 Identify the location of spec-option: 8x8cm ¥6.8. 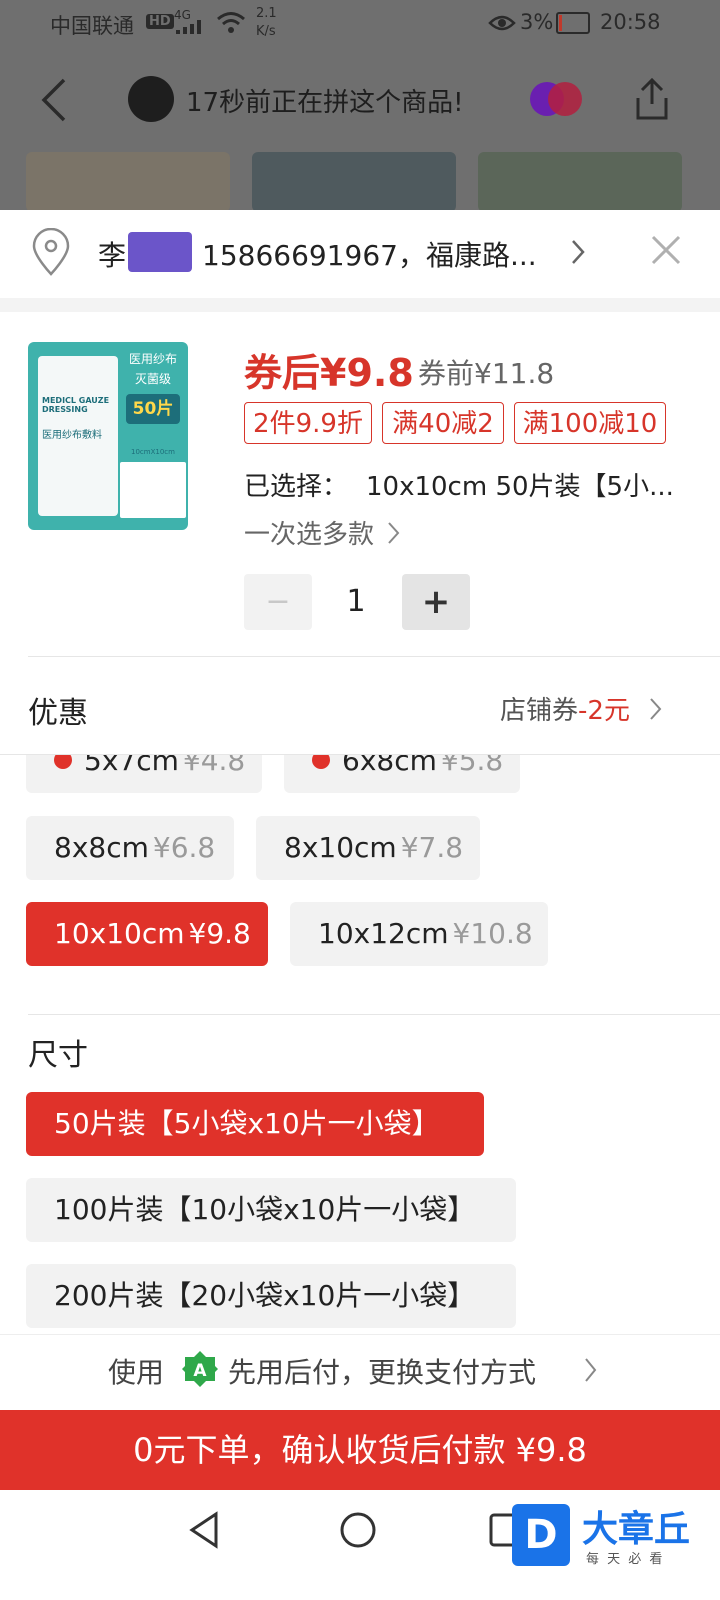
(130, 848).